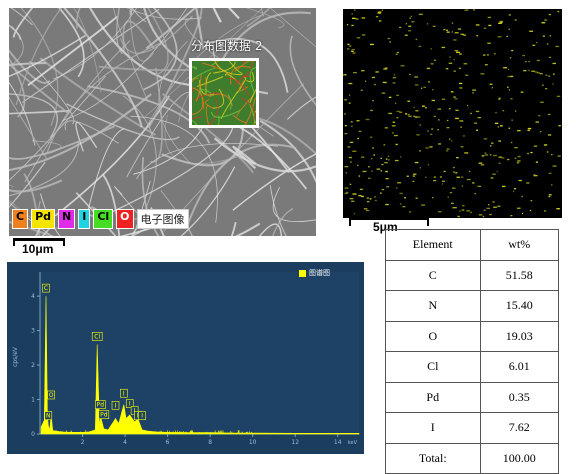 The width and height of the screenshot is (576, 474). What do you see at coordinates (433, 306) in the screenshot?
I see `table-cell: N` at bounding box center [433, 306].